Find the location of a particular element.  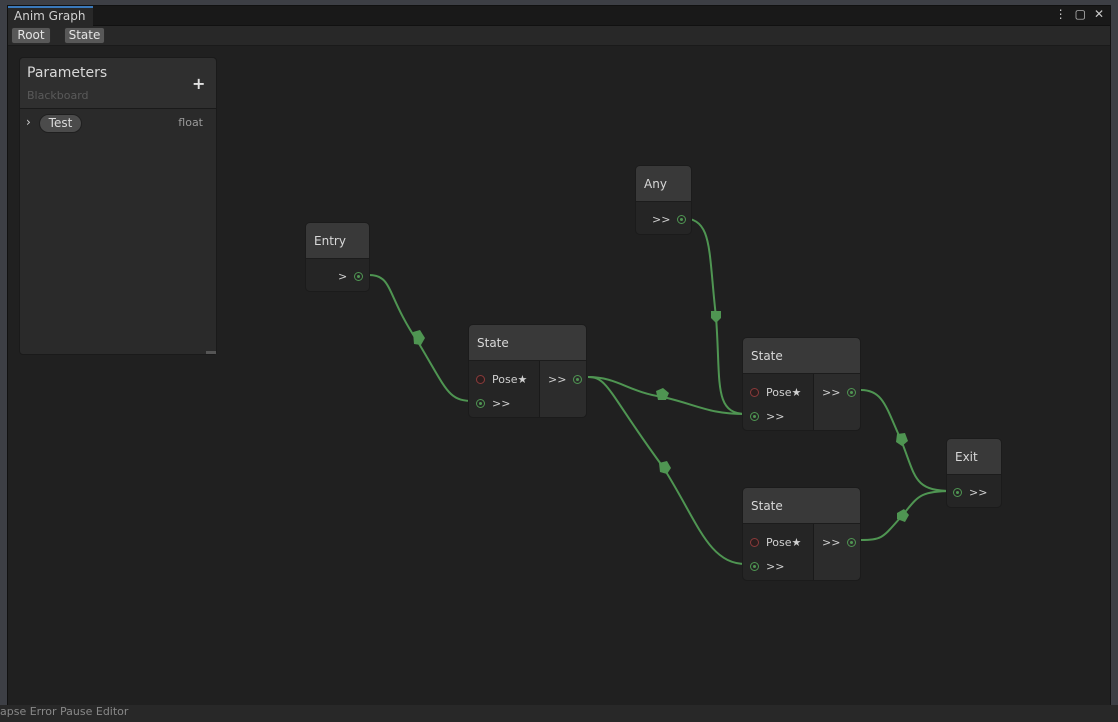

port-label: > is located at coordinates (343, 276).